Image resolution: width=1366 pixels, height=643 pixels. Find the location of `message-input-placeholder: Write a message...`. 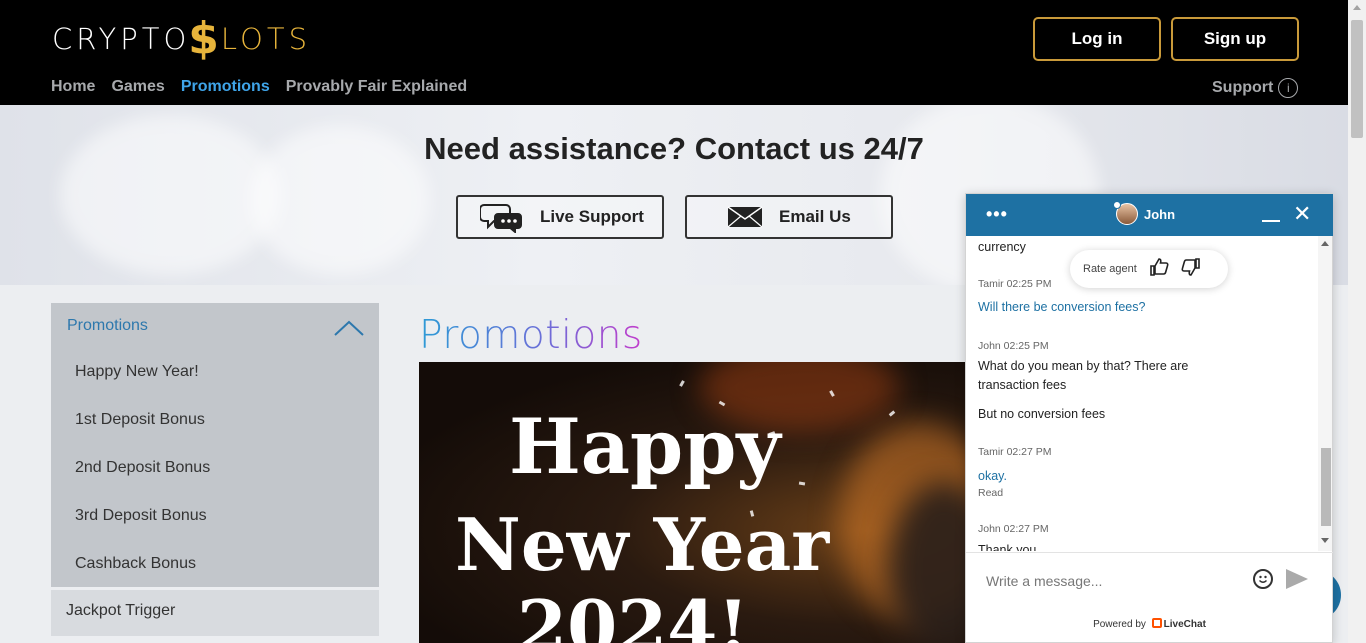

message-input-placeholder: Write a message... is located at coordinates (1044, 581).